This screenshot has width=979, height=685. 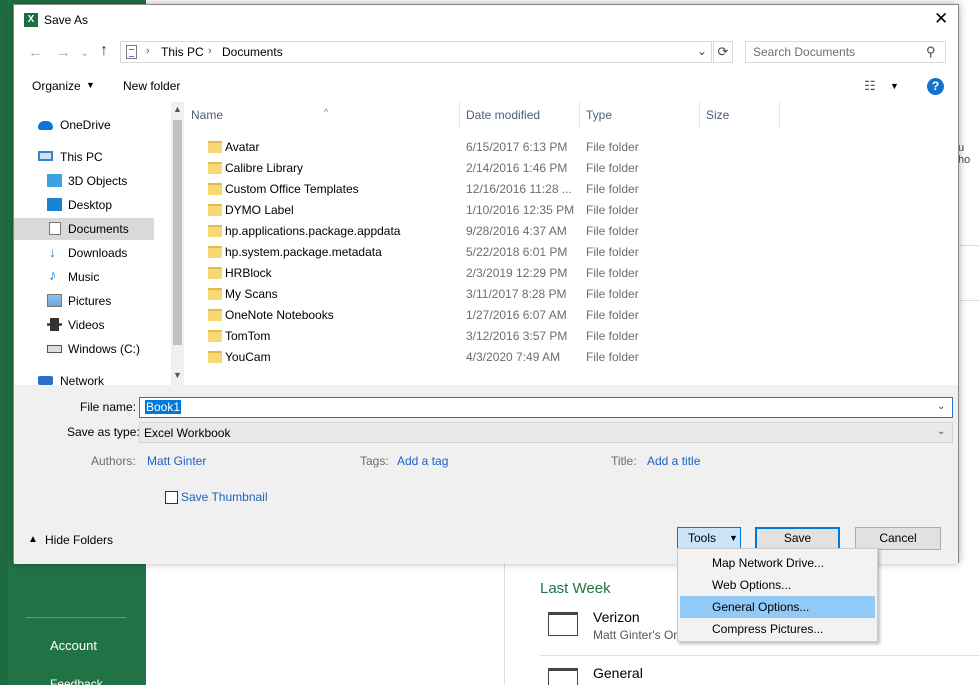 What do you see at coordinates (54, 204) in the screenshot?
I see `desktop-icon` at bounding box center [54, 204].